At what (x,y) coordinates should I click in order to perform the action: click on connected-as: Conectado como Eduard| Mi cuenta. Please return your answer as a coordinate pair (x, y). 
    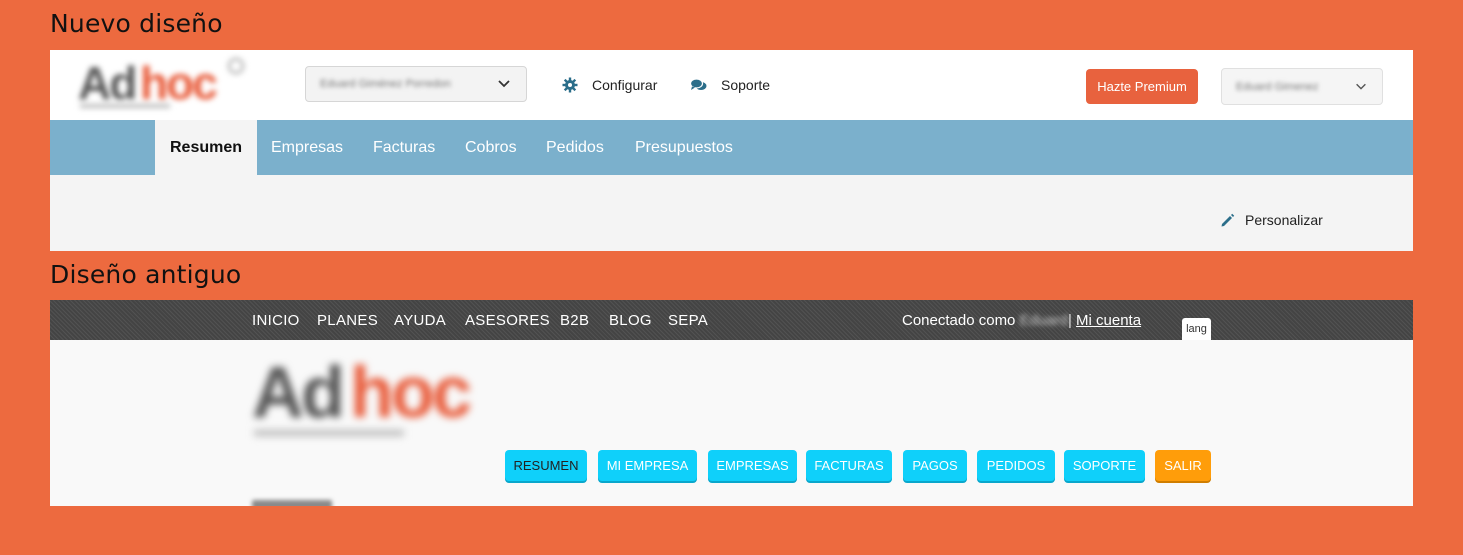
    Looking at the image, I should click on (1021, 320).